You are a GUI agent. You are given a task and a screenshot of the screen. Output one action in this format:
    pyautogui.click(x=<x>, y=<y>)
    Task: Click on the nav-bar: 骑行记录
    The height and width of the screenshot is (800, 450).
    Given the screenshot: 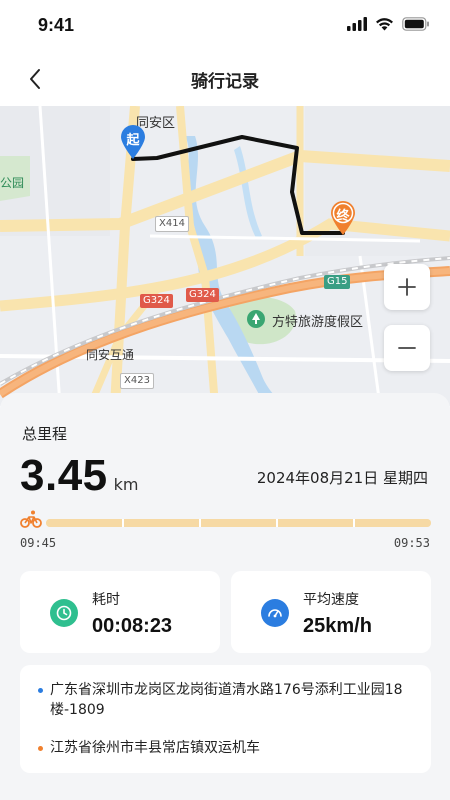 What is the action you would take?
    pyautogui.click(x=225, y=79)
    